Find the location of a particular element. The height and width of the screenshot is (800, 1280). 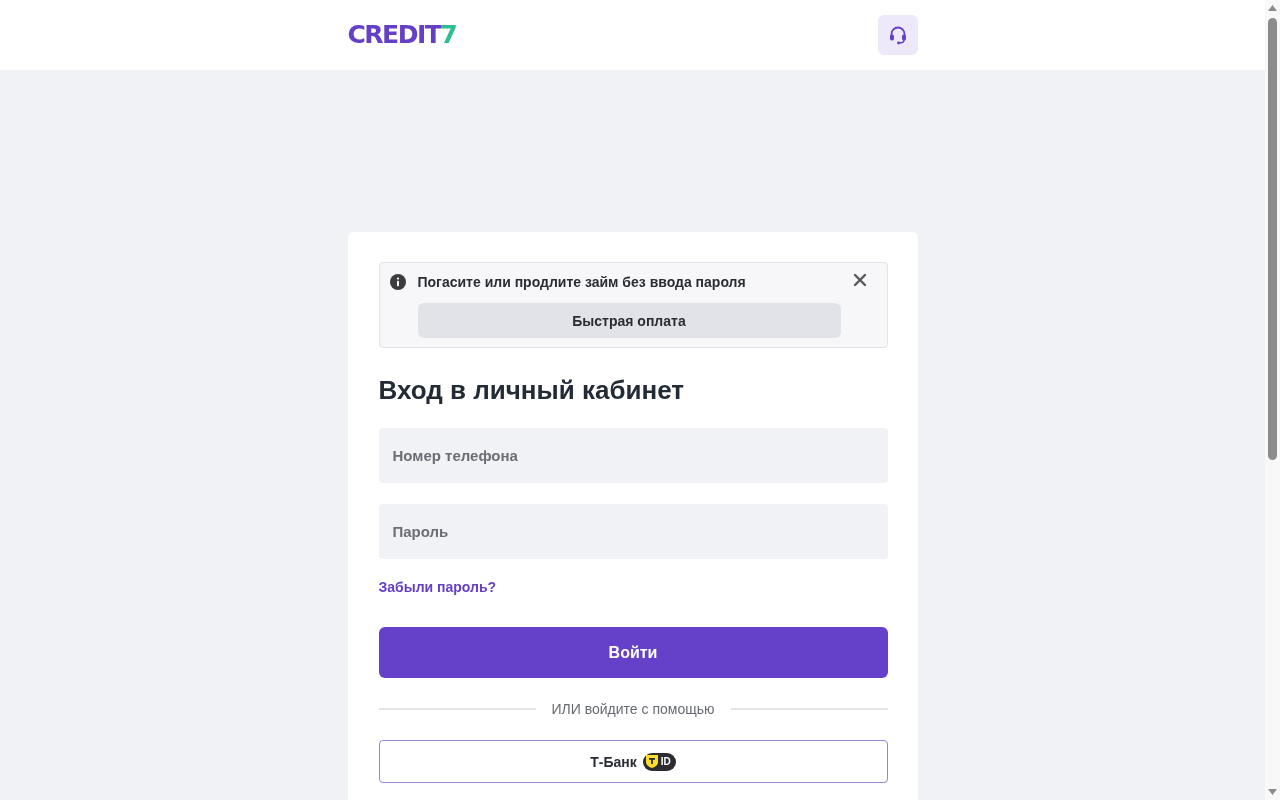

tbank-login-button: Т-Банк ID is located at coordinates (633, 761).